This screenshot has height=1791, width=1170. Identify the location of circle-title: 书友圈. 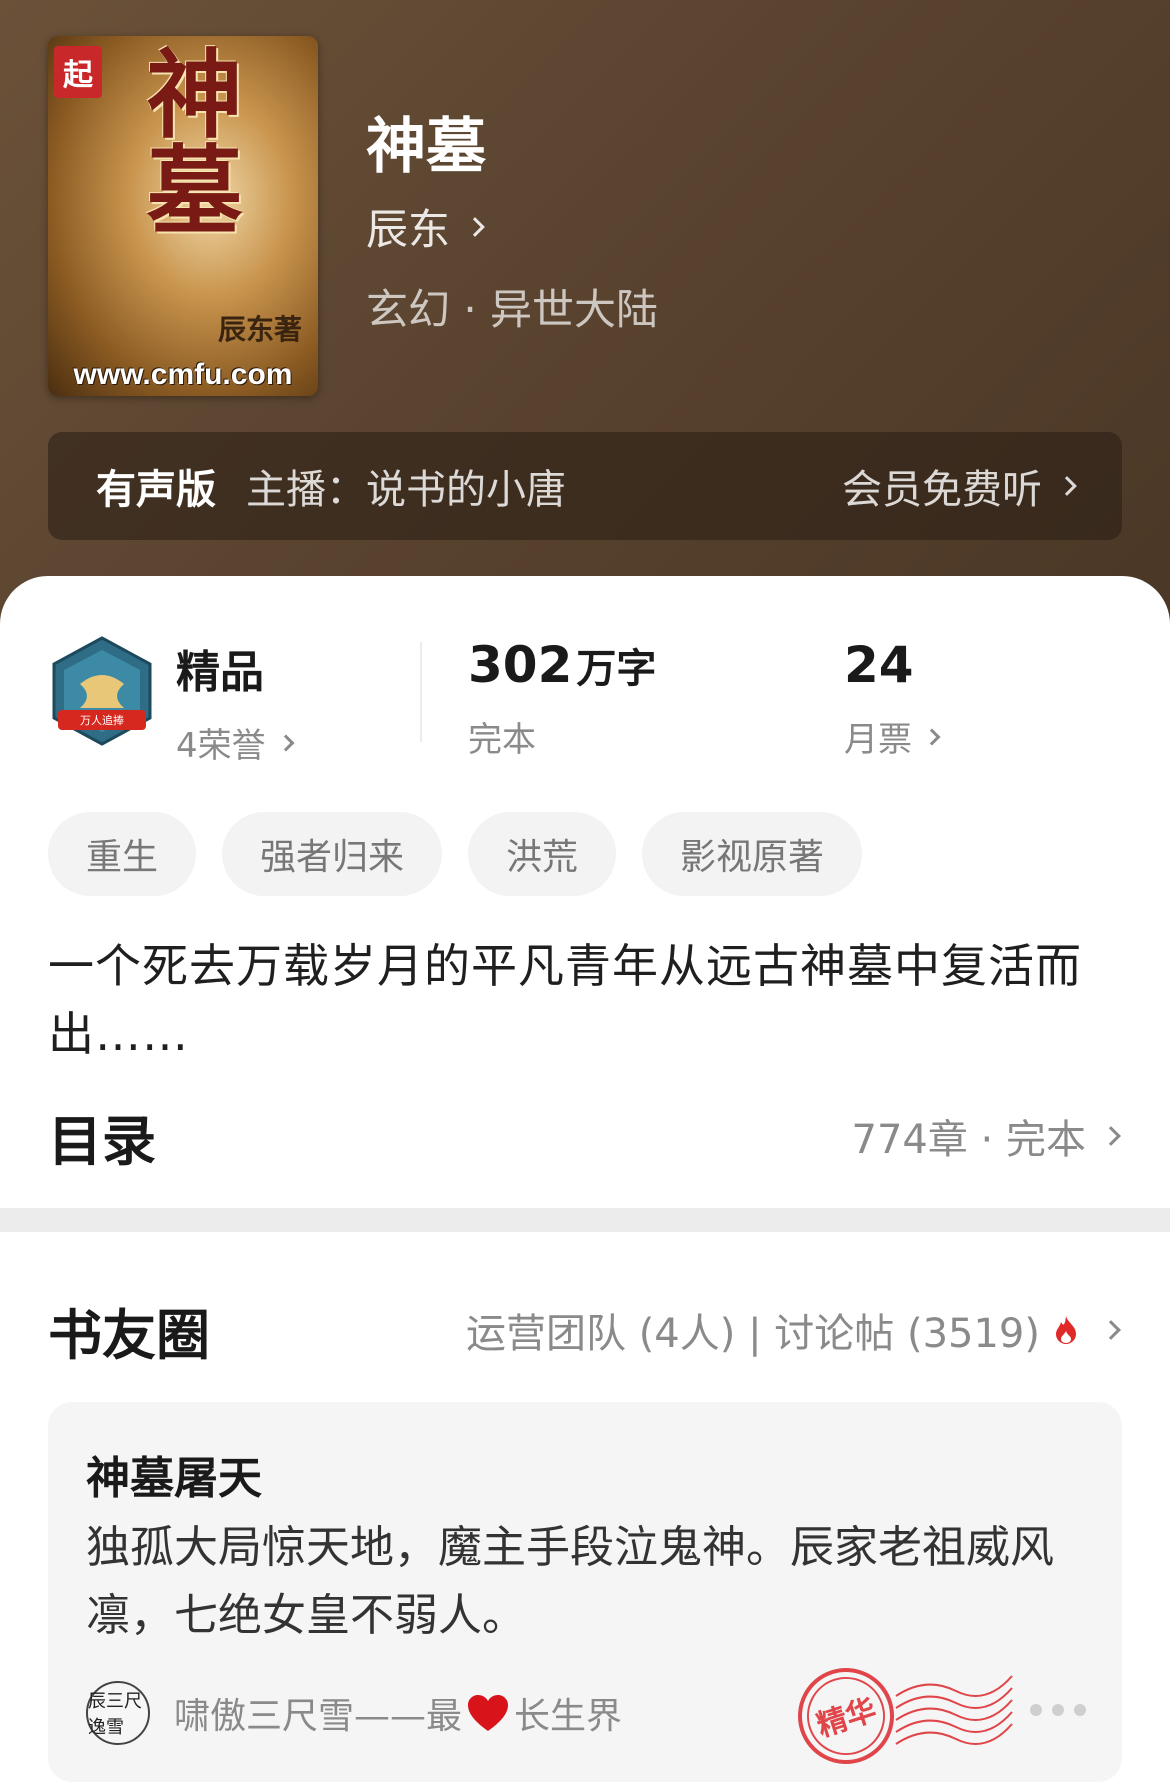
(129, 1335).